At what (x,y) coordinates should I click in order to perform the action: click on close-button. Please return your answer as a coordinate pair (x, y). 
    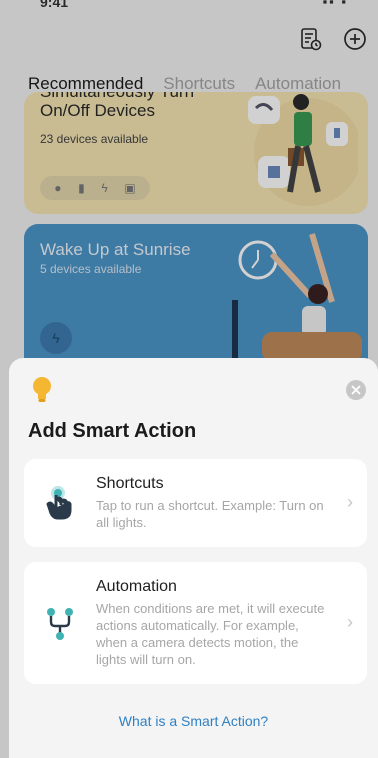
    Looking at the image, I should click on (356, 390).